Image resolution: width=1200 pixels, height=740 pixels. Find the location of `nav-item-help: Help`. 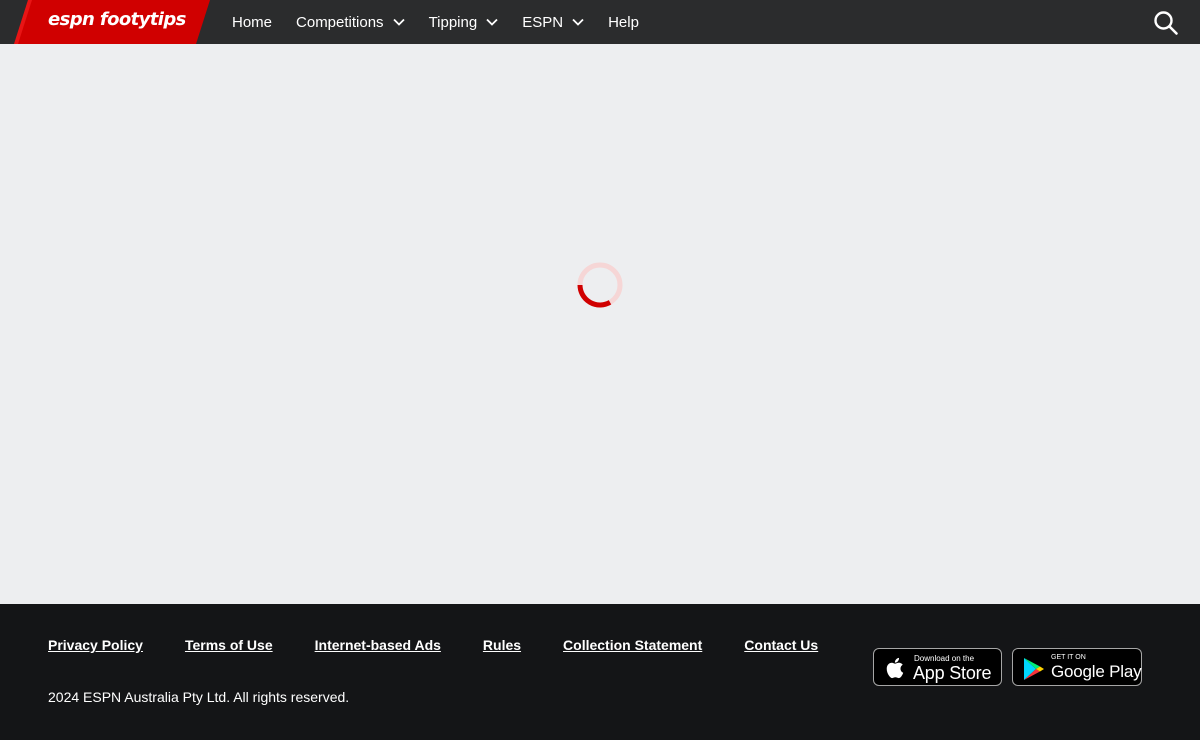

nav-item-help: Help is located at coordinates (623, 22).